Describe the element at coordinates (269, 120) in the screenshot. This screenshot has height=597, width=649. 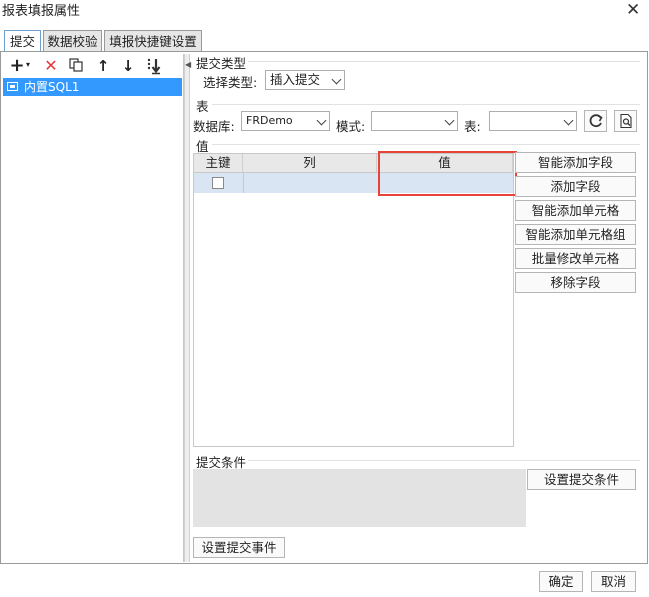
I see `database-value: FRDemo` at that location.